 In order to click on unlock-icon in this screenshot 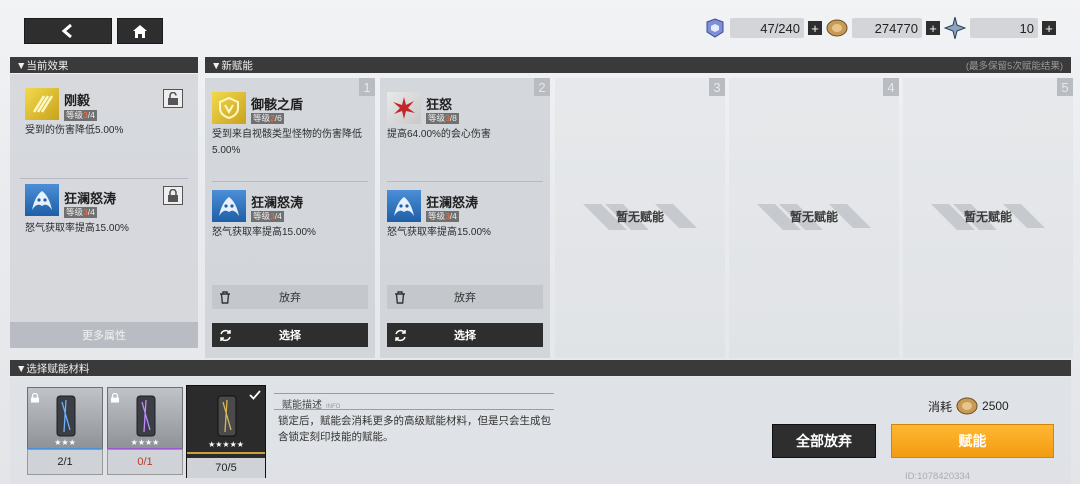, I will do `click(173, 98)`.